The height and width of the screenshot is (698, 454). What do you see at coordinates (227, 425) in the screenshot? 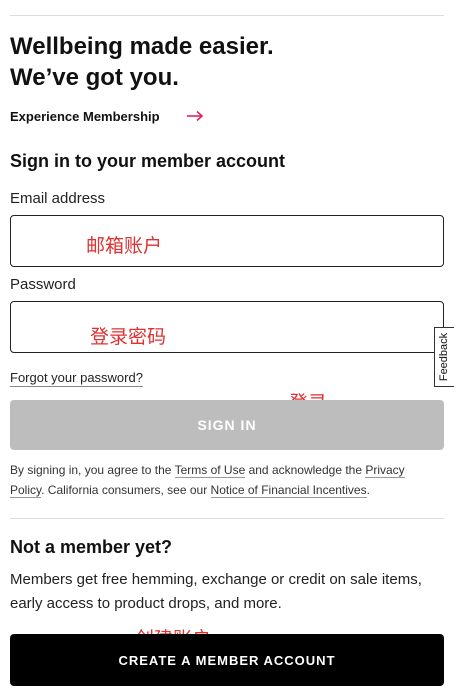
I see `sign-in-button: SIGN IN` at bounding box center [227, 425].